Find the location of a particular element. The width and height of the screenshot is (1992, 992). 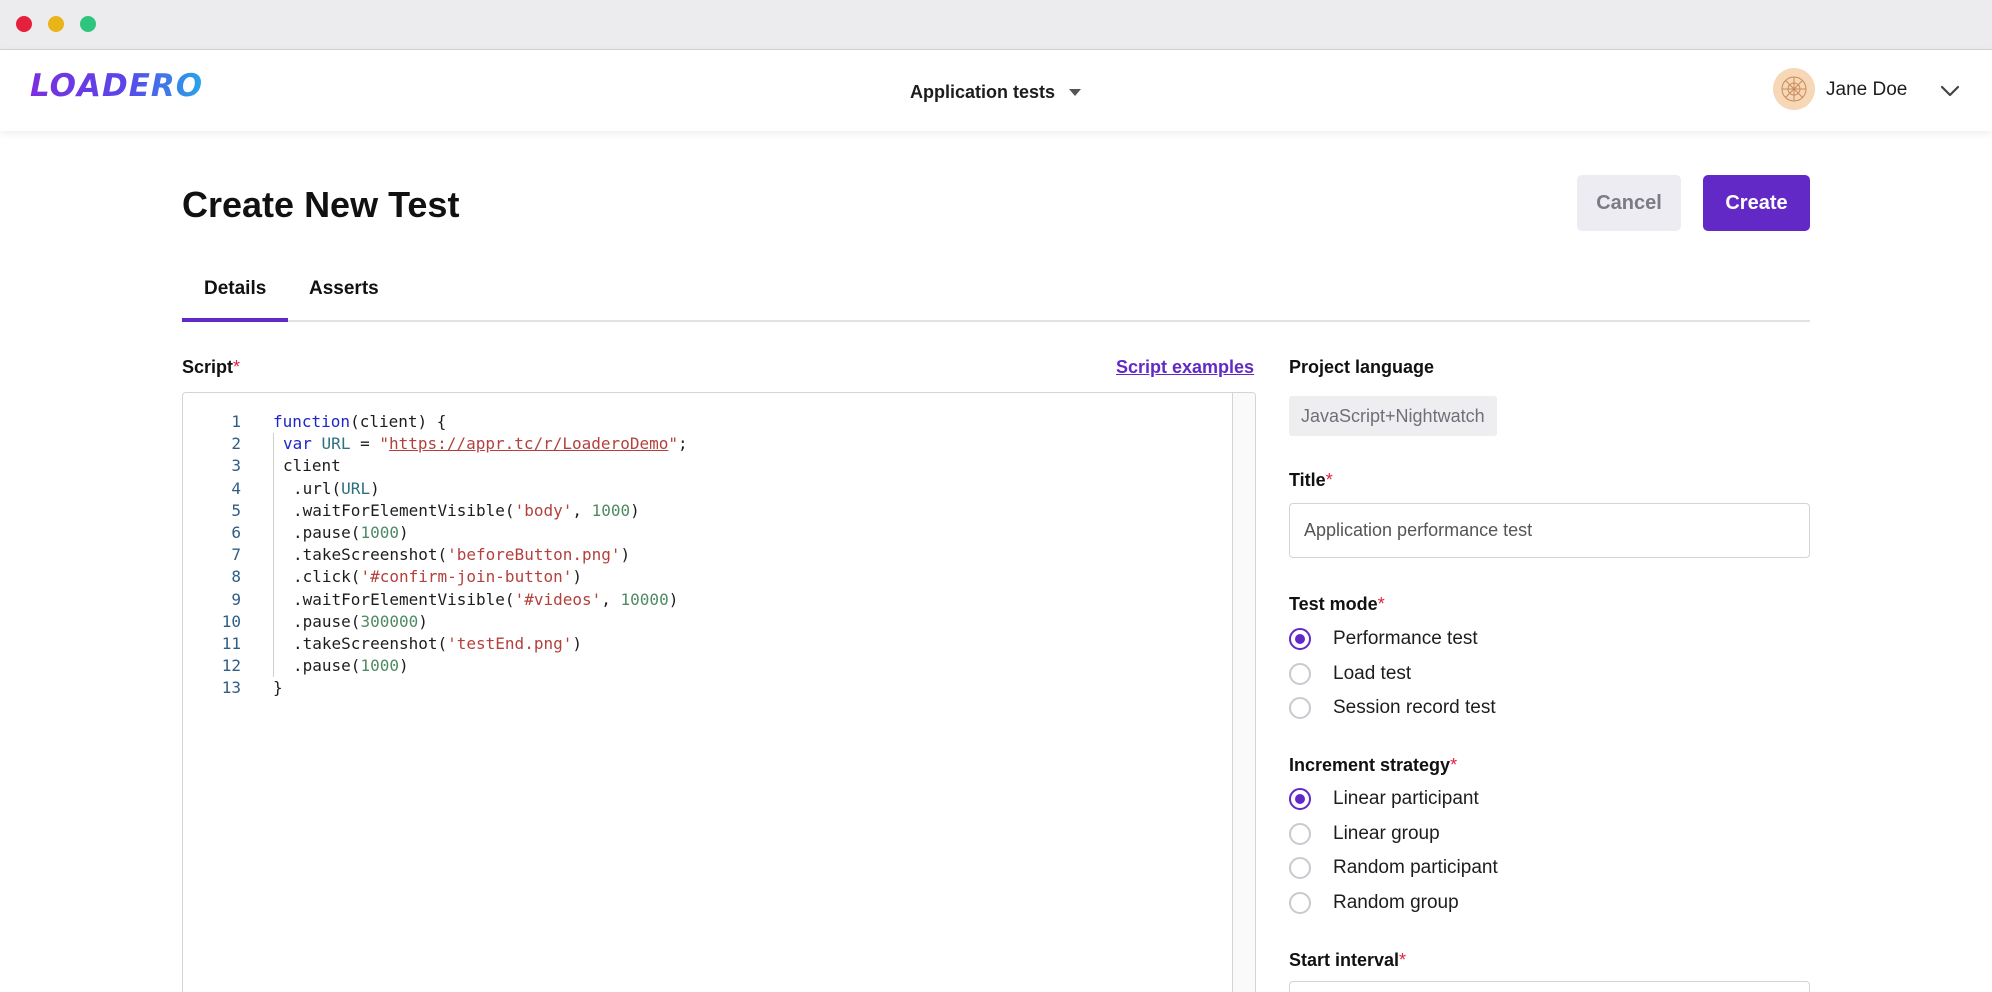

line-number: 11 is located at coordinates (231, 643).